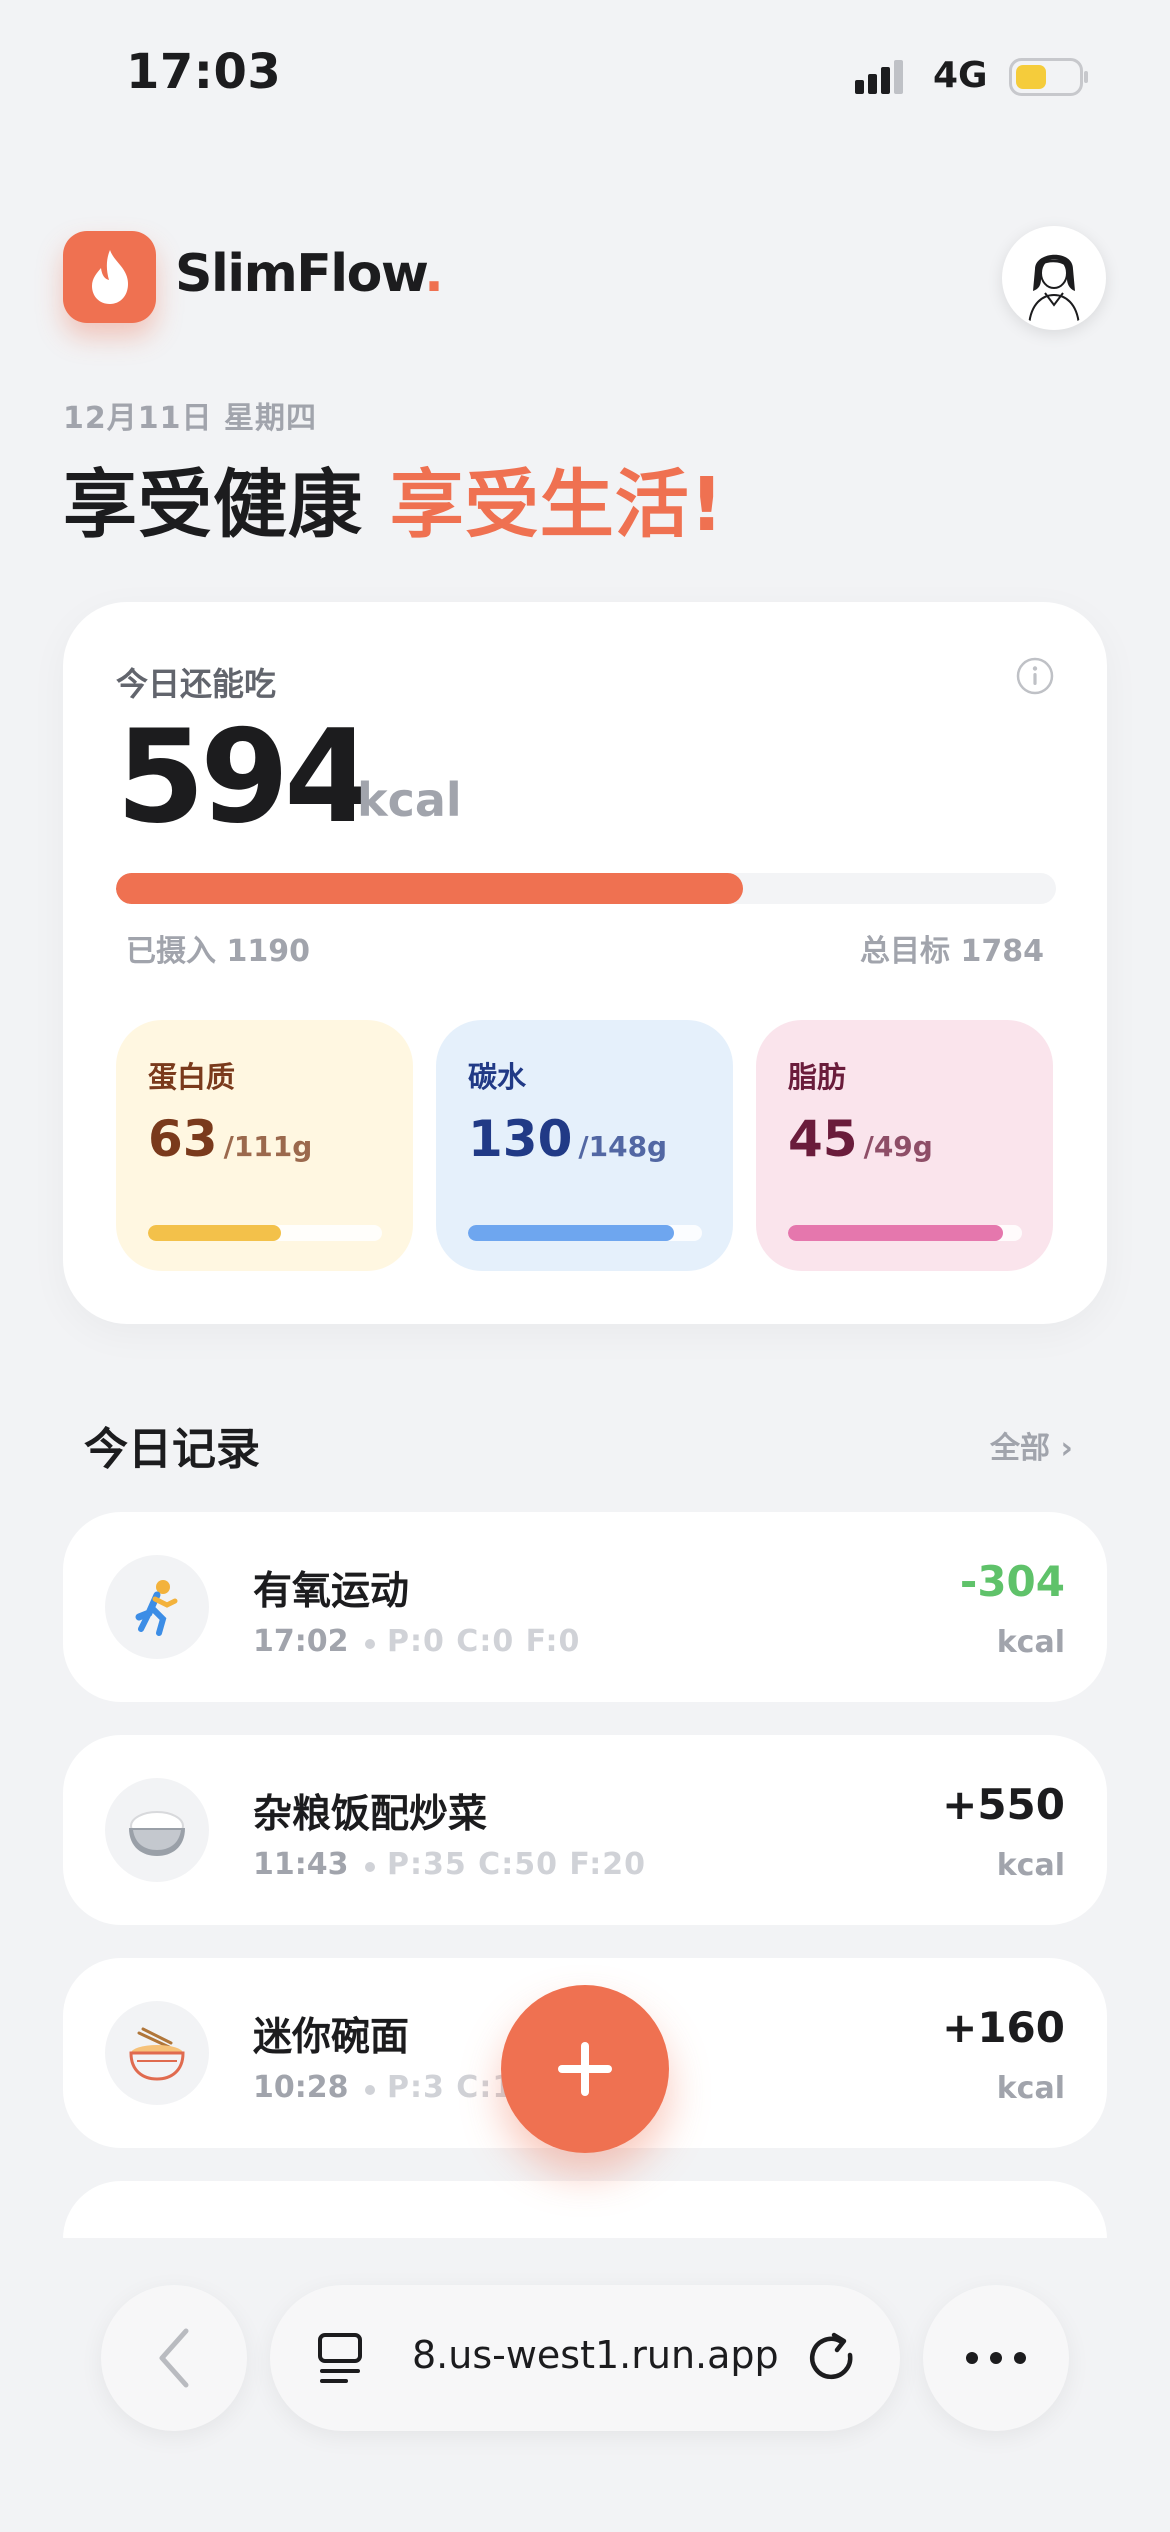  I want to click on more-icon, so click(996, 2358).